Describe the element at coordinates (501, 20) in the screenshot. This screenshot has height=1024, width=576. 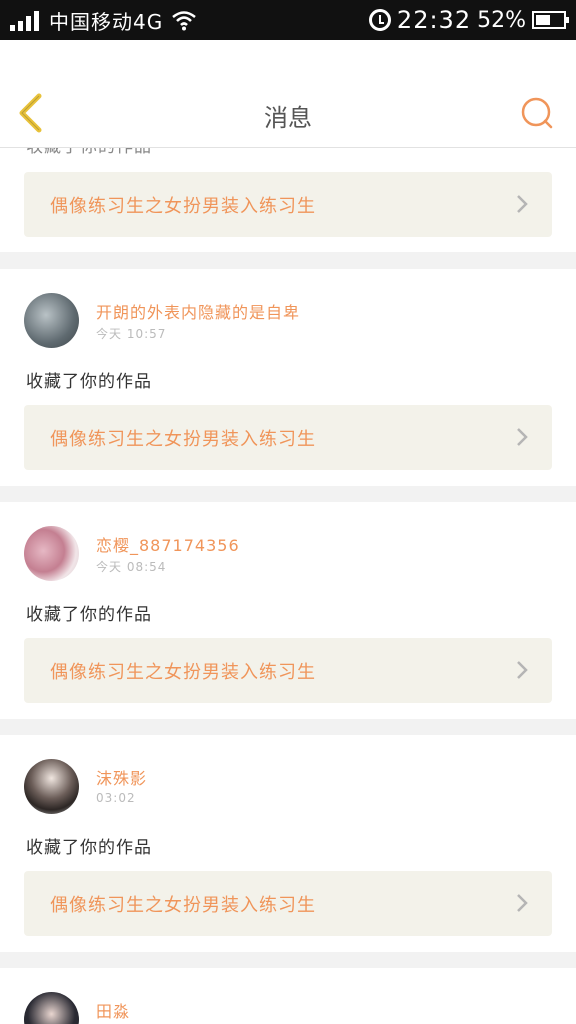
I see `battery-percent: 52%` at that location.